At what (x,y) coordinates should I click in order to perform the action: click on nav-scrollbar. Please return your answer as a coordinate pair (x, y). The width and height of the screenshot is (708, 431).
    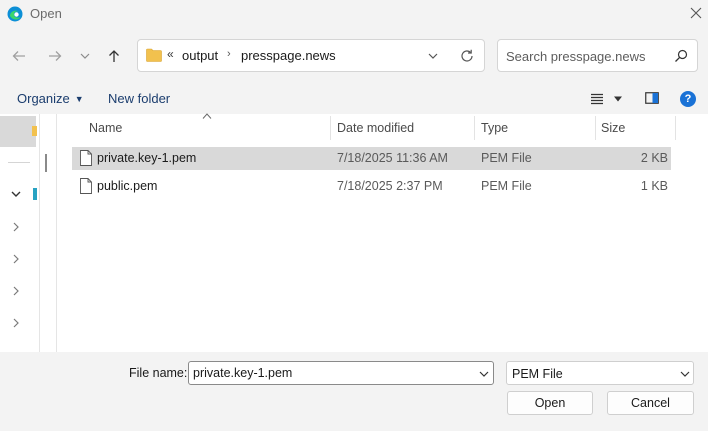
    Looking at the image, I should click on (46, 163).